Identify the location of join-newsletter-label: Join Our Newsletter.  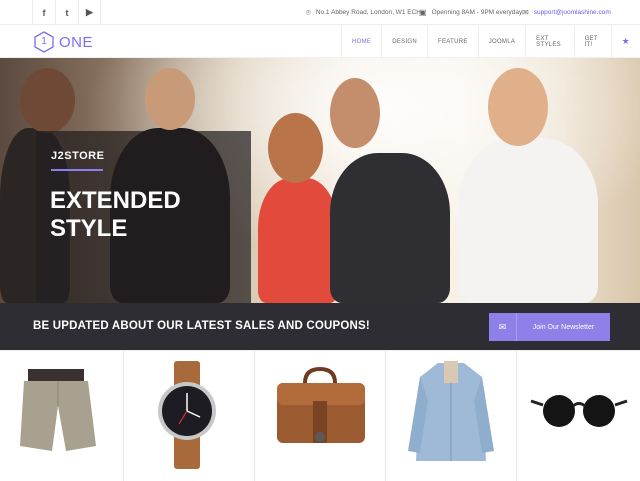
(563, 327).